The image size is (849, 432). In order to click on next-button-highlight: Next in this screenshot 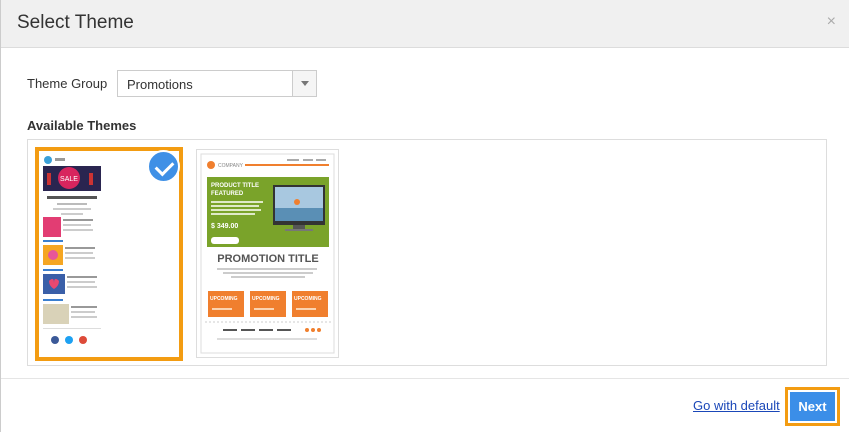, I will do `click(812, 406)`.